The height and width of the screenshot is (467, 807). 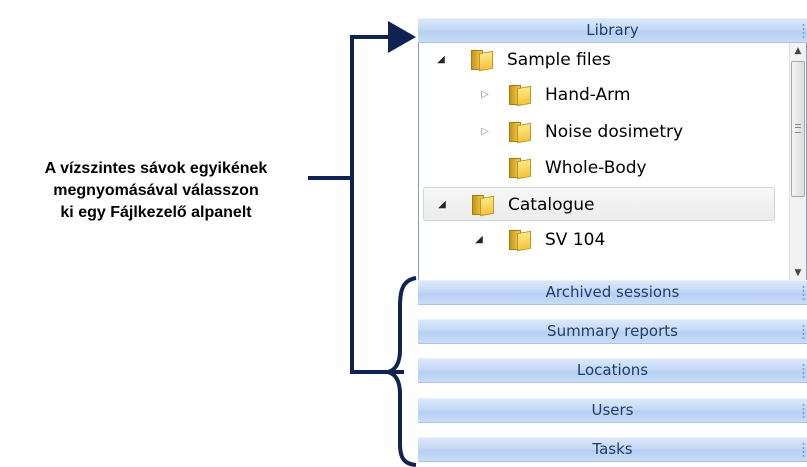 I want to click on bar-label: Users, so click(x=612, y=410).